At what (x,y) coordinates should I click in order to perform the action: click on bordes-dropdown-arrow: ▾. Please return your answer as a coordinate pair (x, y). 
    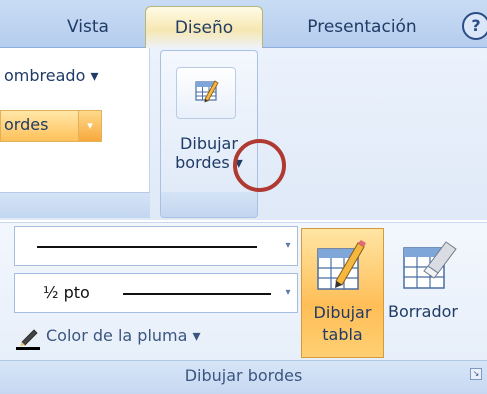
    Looking at the image, I should click on (89, 126).